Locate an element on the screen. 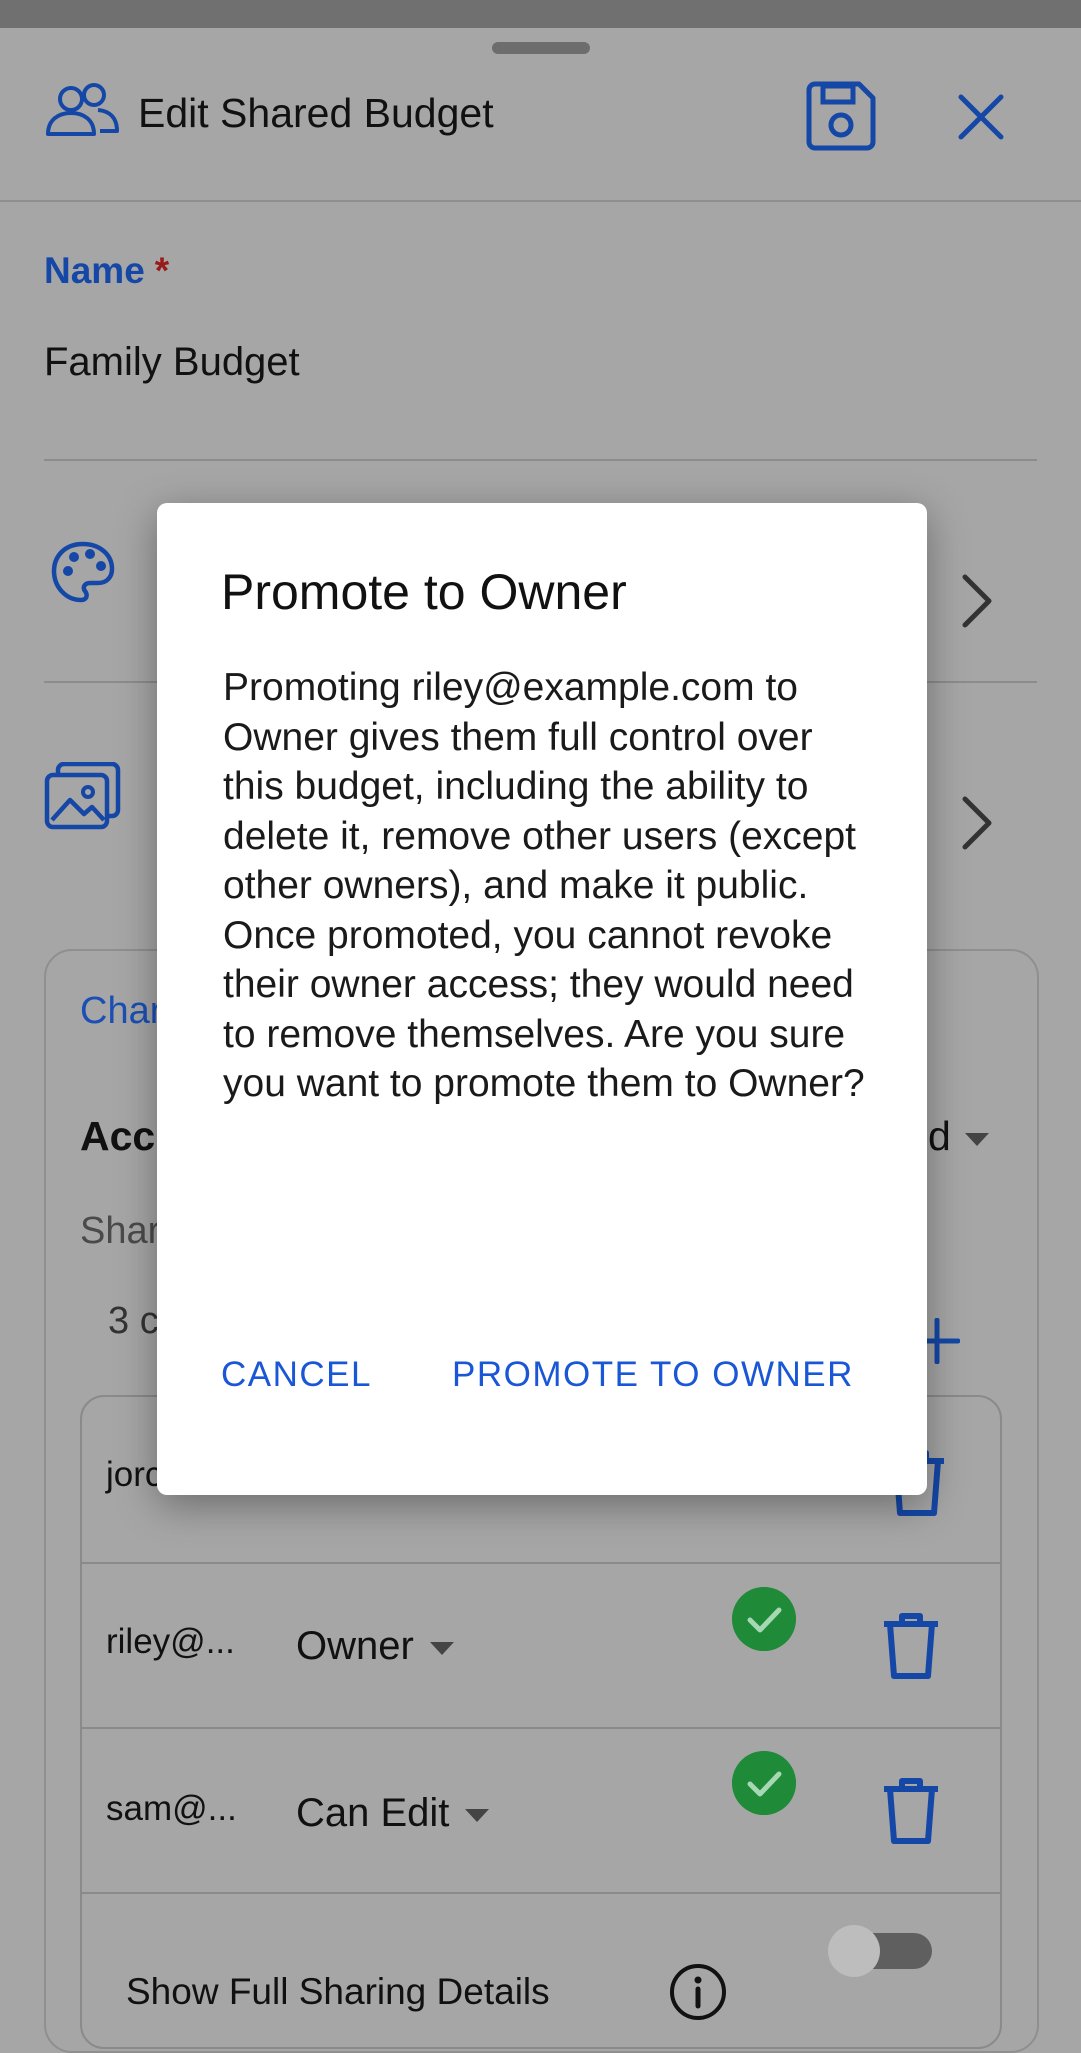 This screenshot has width=1081, height=2053. image-icon is located at coordinates (82, 796).